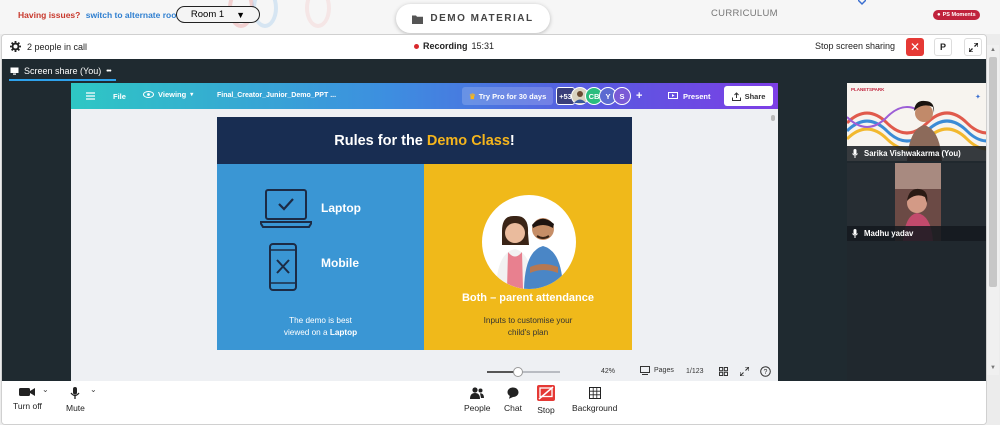  I want to click on room-select-value: Room 1, so click(207, 14).